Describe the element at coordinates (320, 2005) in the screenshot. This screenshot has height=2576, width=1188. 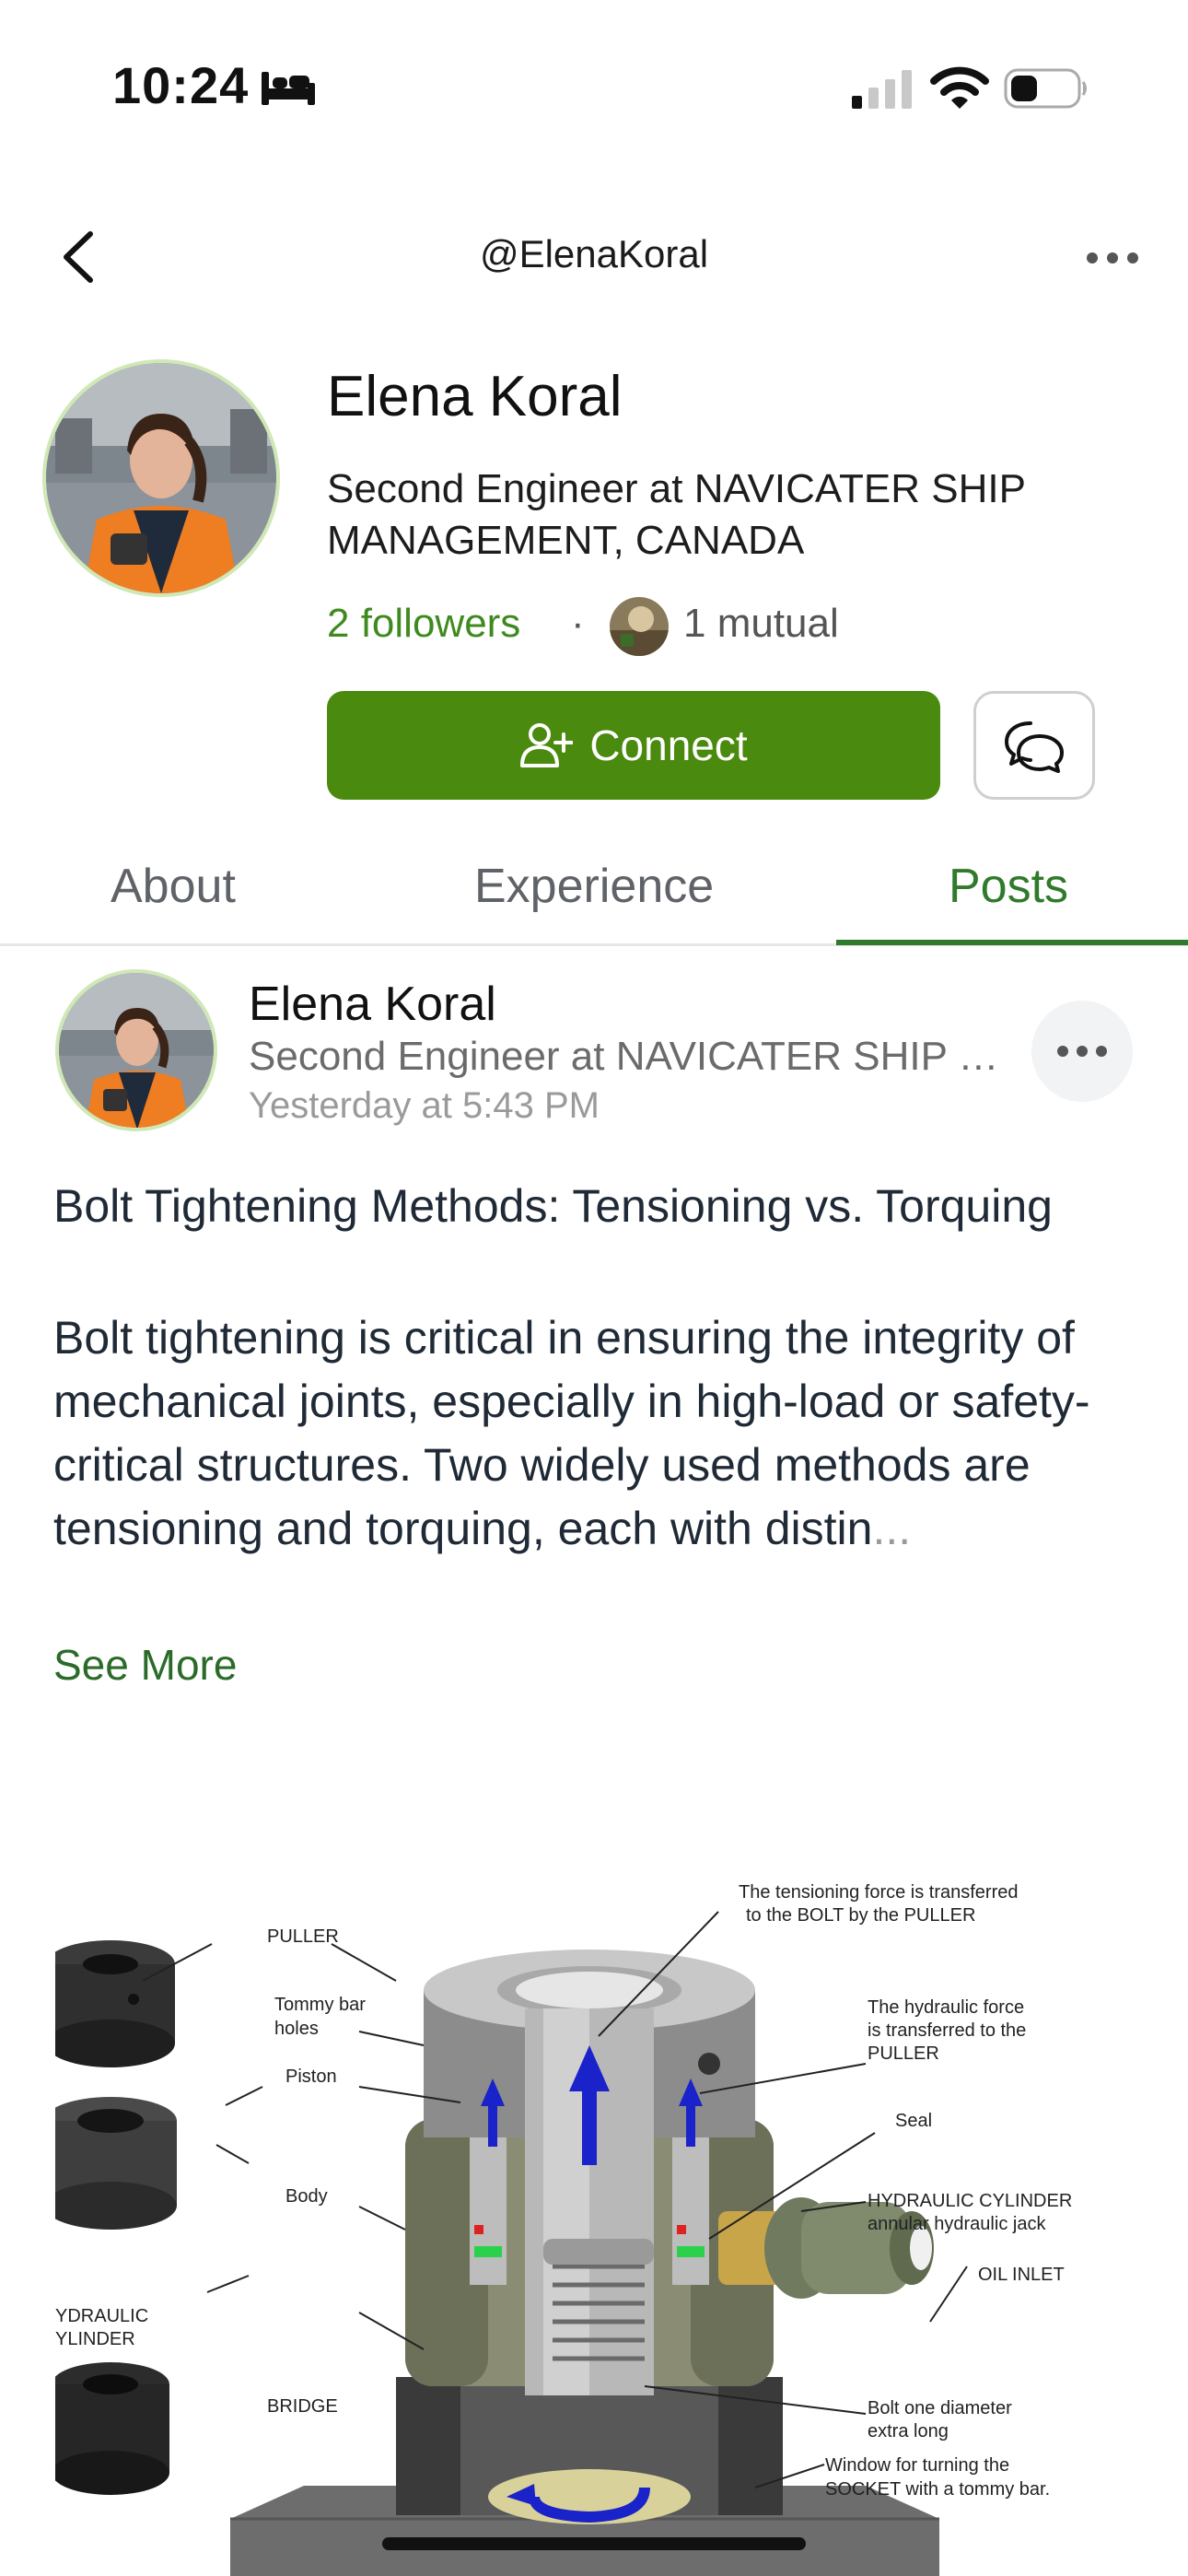
I see `diagram-label-tommy-bar-1: Tommy bar` at that location.